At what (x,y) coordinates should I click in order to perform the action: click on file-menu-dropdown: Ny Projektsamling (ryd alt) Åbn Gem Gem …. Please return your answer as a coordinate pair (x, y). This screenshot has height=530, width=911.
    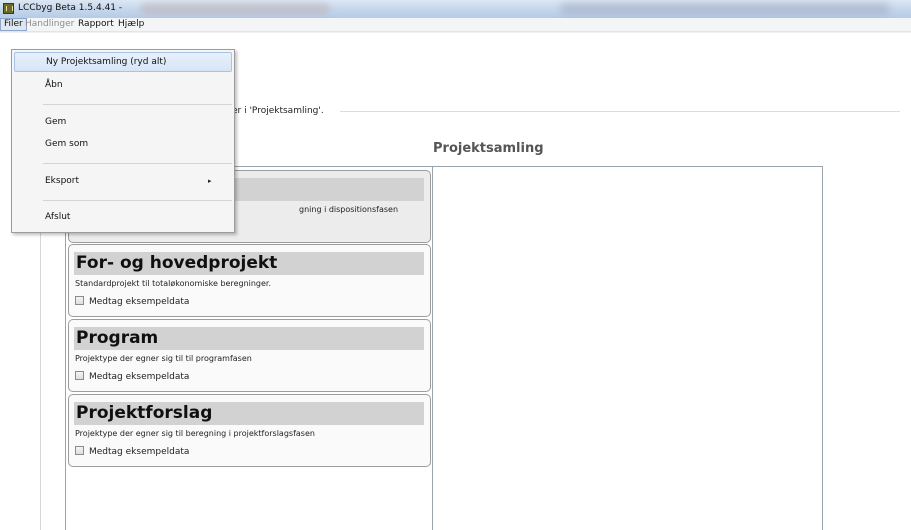
    Looking at the image, I should click on (123, 141).